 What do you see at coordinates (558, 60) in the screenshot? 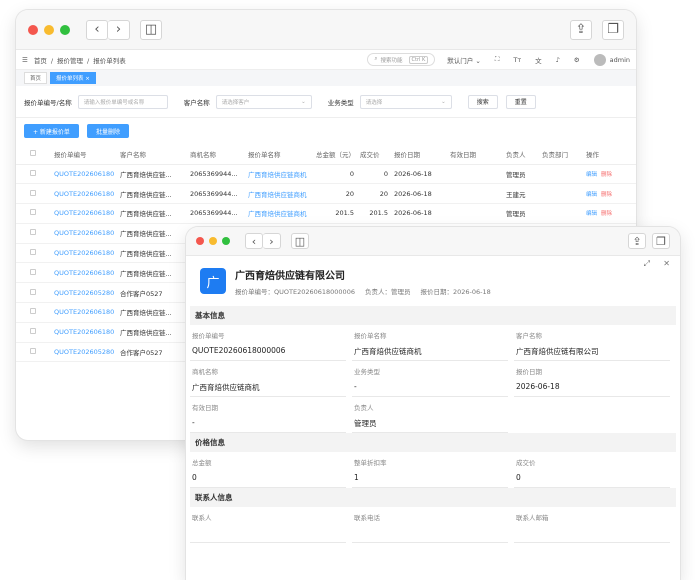
I see `bell-icon: ♪` at bounding box center [558, 60].